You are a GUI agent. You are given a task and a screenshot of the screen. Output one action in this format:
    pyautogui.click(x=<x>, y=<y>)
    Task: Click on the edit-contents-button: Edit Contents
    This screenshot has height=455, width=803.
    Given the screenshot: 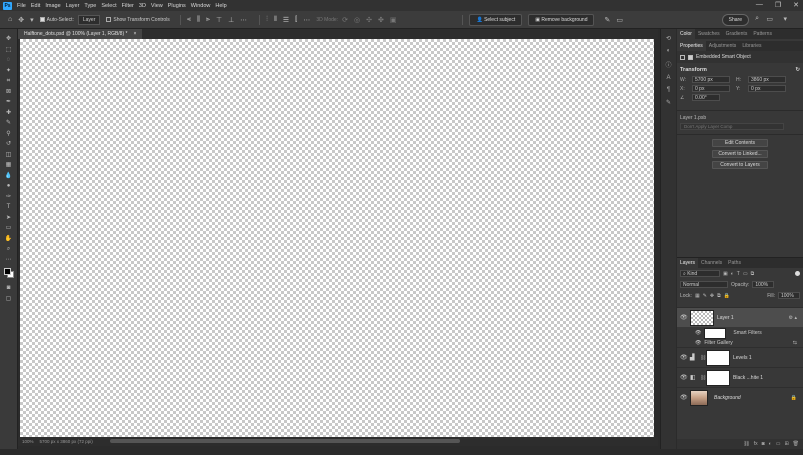 What is the action you would take?
    pyautogui.click(x=740, y=143)
    